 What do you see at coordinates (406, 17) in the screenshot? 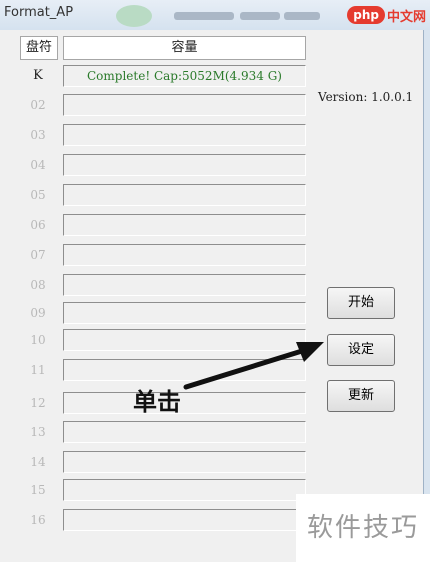
I see `watermark-site-text: 中文网` at bounding box center [406, 17].